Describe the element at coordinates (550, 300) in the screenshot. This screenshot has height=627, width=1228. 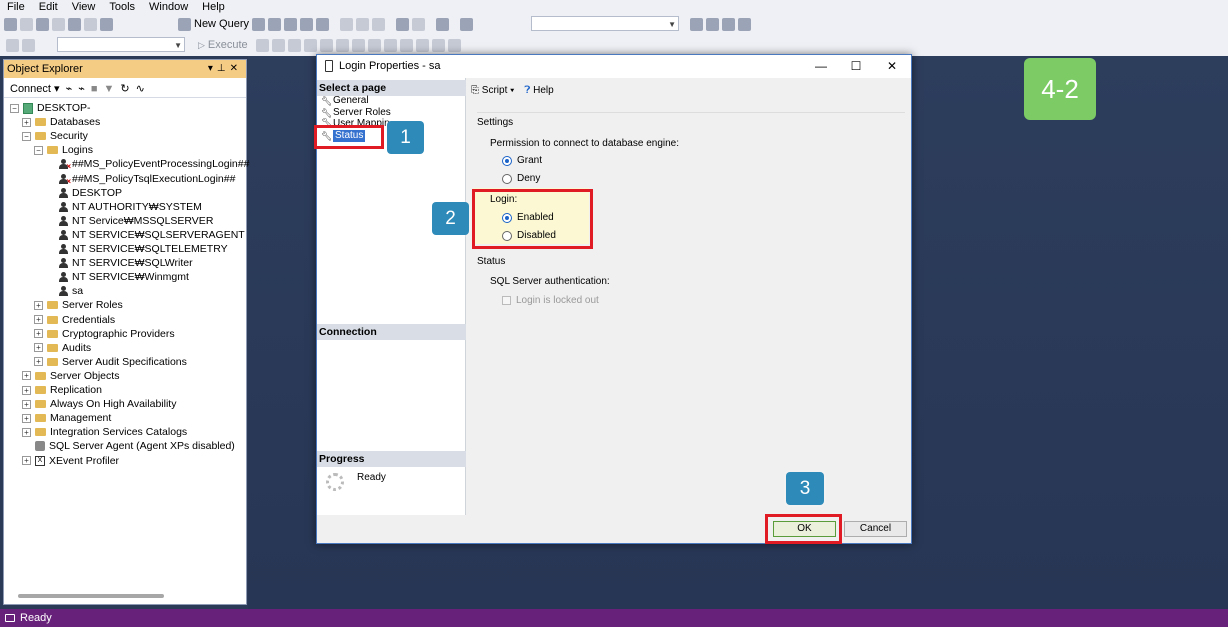
I see `locked-out-checkbox: Login is locked out` at that location.